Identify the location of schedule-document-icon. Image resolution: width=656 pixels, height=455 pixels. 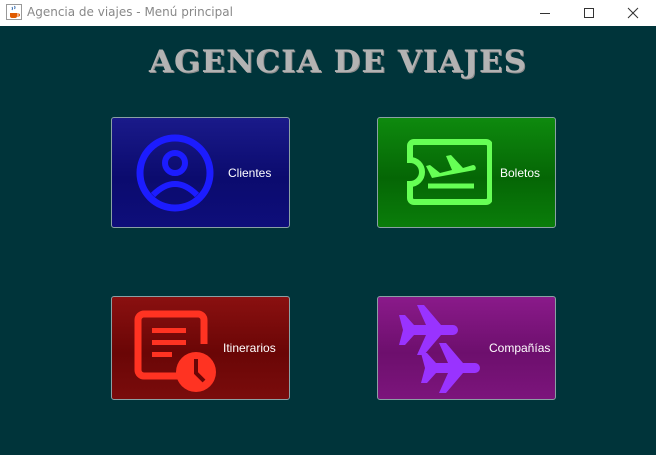
(175, 351).